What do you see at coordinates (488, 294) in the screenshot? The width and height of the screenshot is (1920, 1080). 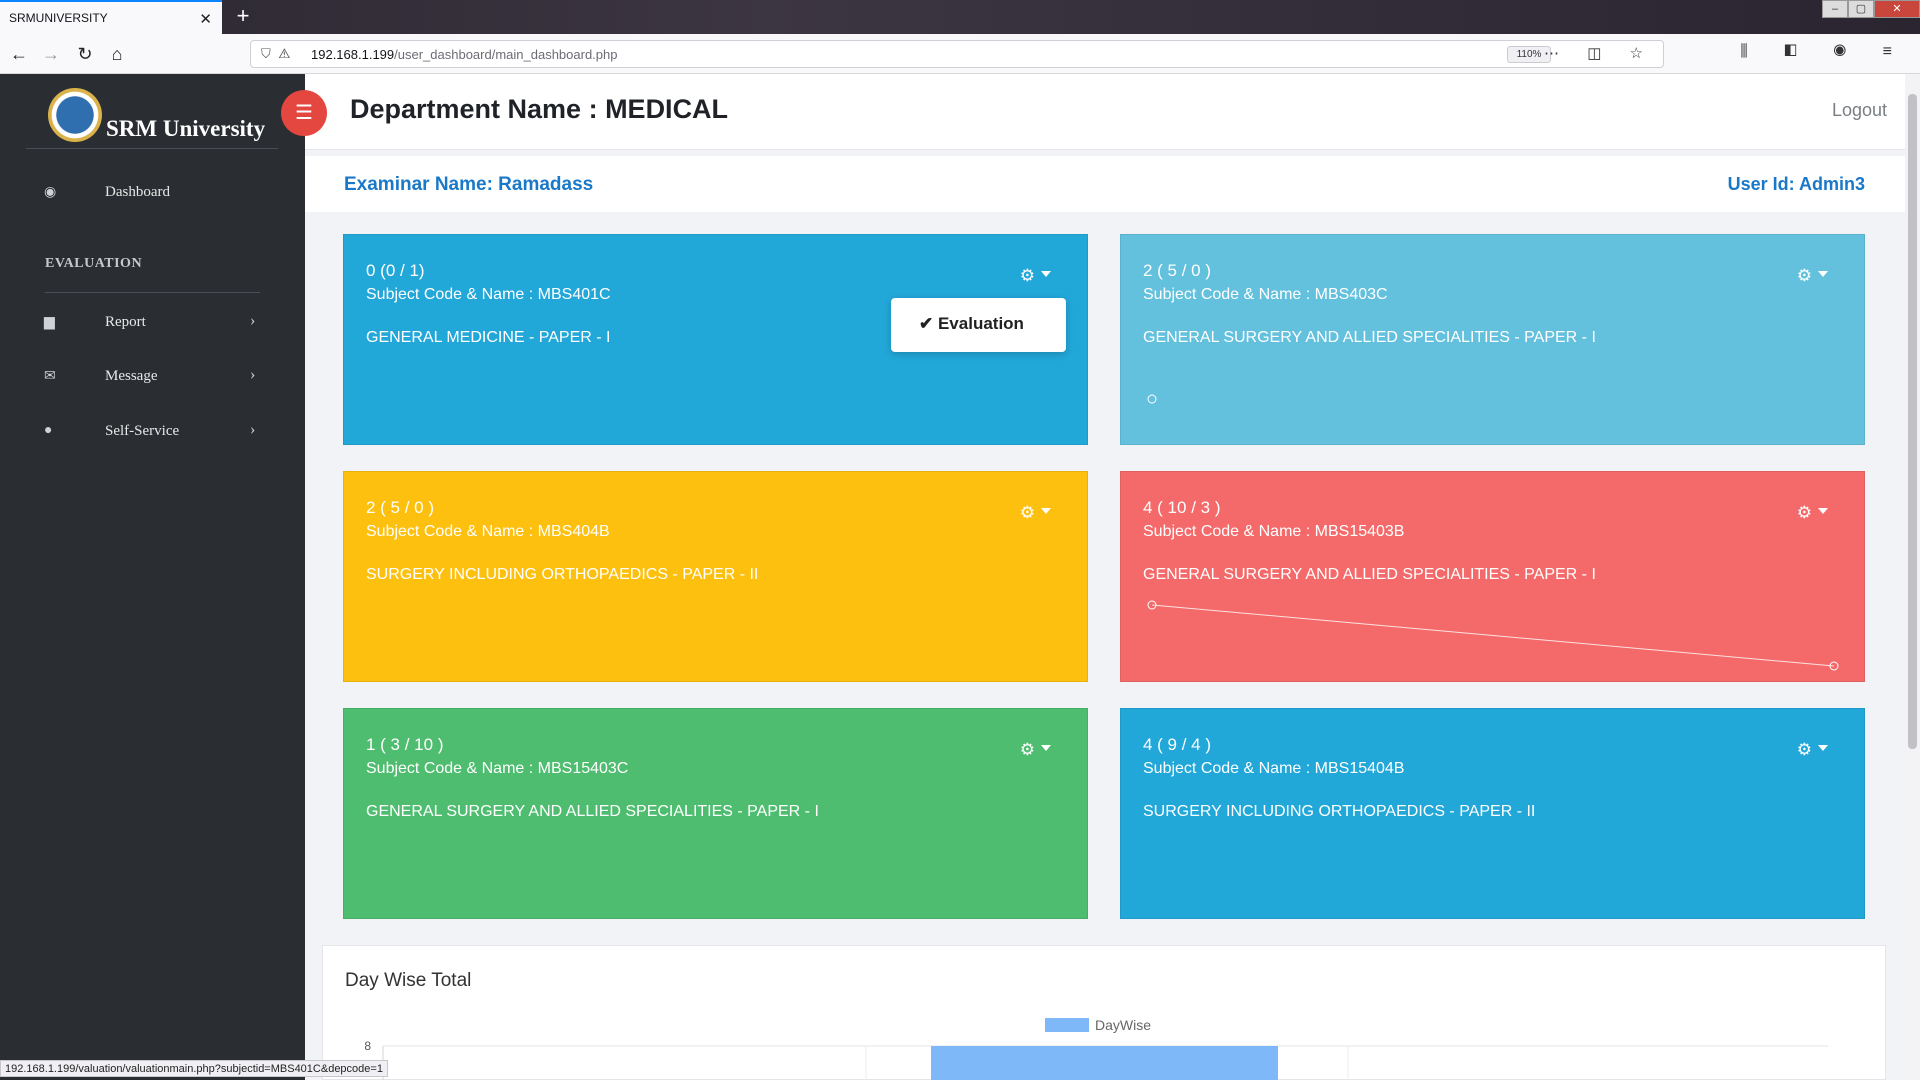 I see `card-subject-code: Subject Code & Name : MBS401C` at bounding box center [488, 294].